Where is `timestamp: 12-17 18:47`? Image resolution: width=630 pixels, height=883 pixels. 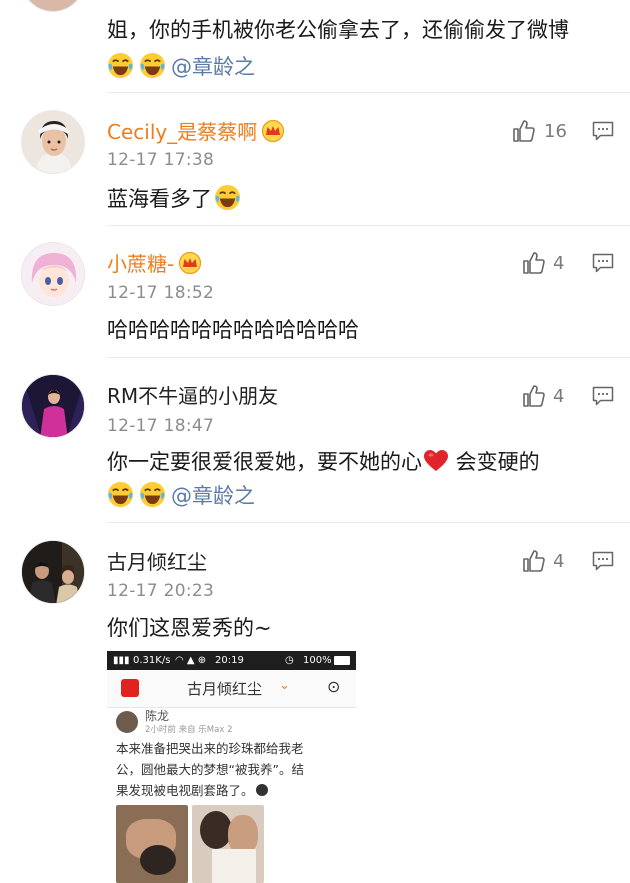 timestamp: 12-17 18:47 is located at coordinates (161, 426).